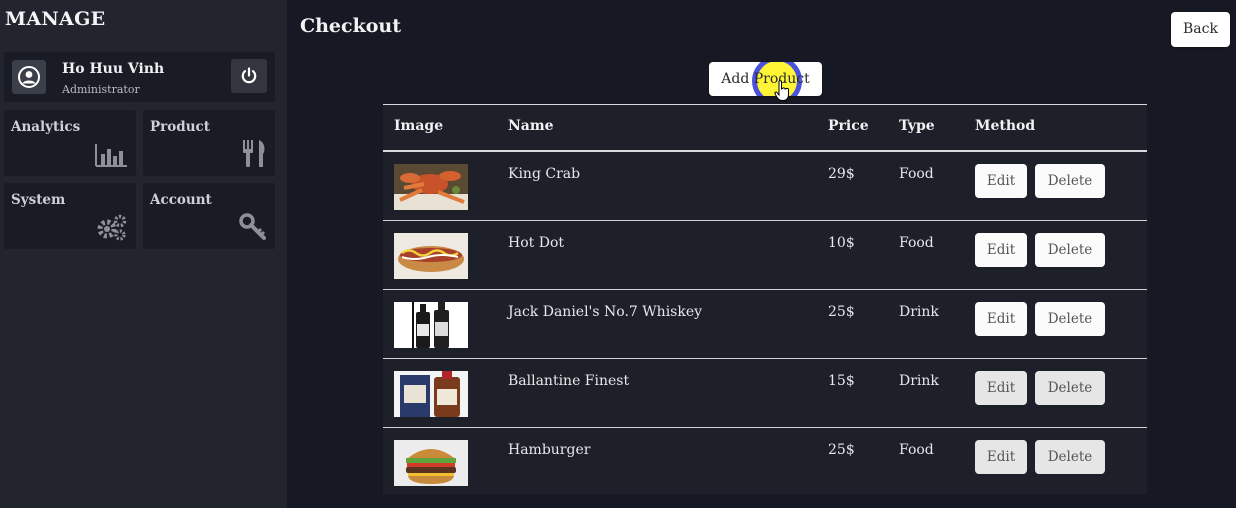 The height and width of the screenshot is (508, 1236). I want to click on add-product-label: Add Product, so click(765, 79).